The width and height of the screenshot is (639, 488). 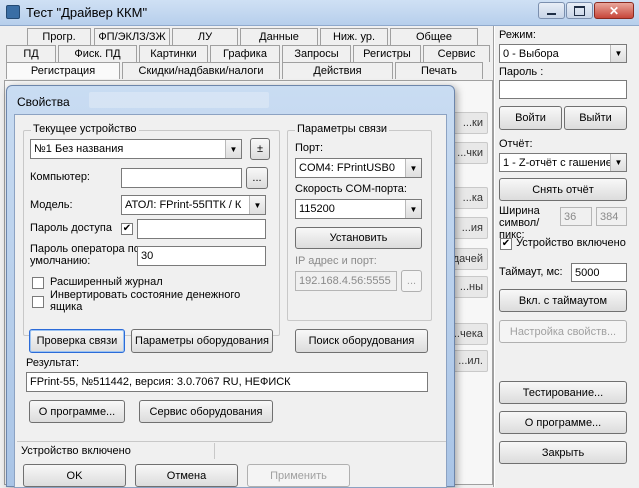 I want to click on set-button: Установить, so click(x=358, y=238).